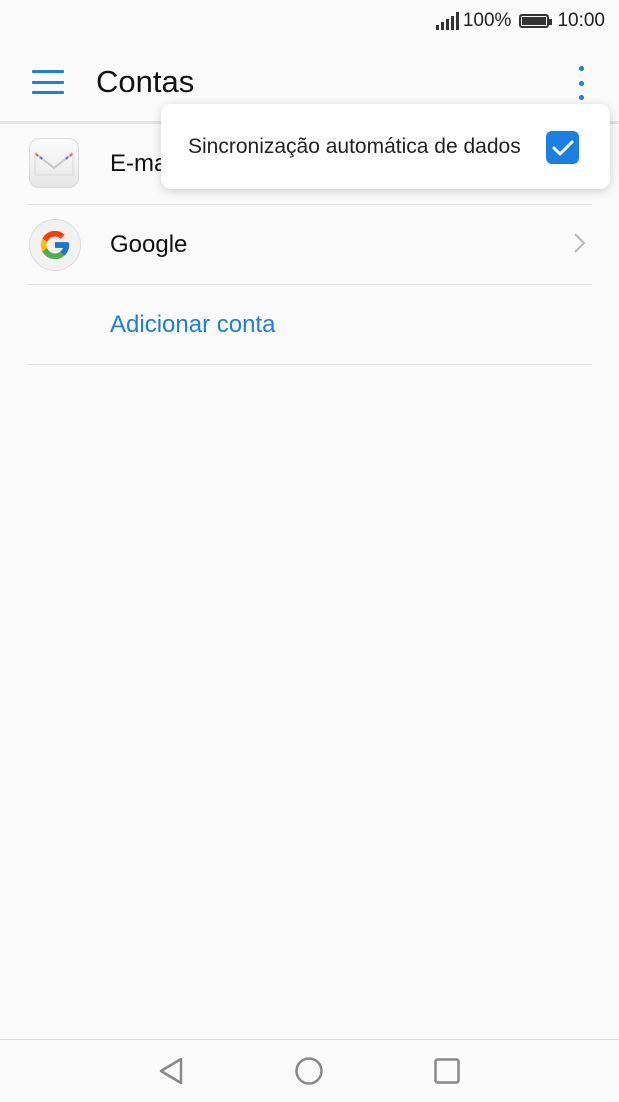 This screenshot has width=619, height=1102. What do you see at coordinates (487, 20) in the screenshot?
I see `battery-percent: 100%` at bounding box center [487, 20].